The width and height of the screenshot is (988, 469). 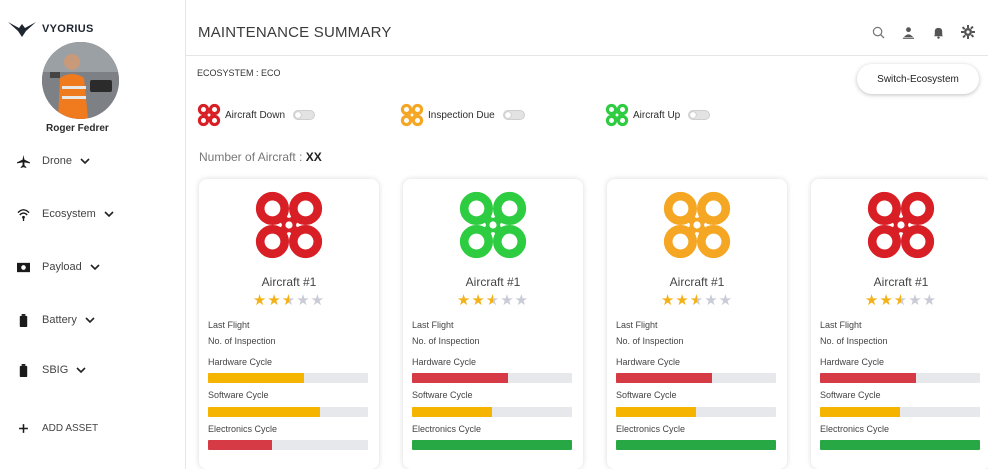 What do you see at coordinates (968, 32) in the screenshot?
I see `gear-icon` at bounding box center [968, 32].